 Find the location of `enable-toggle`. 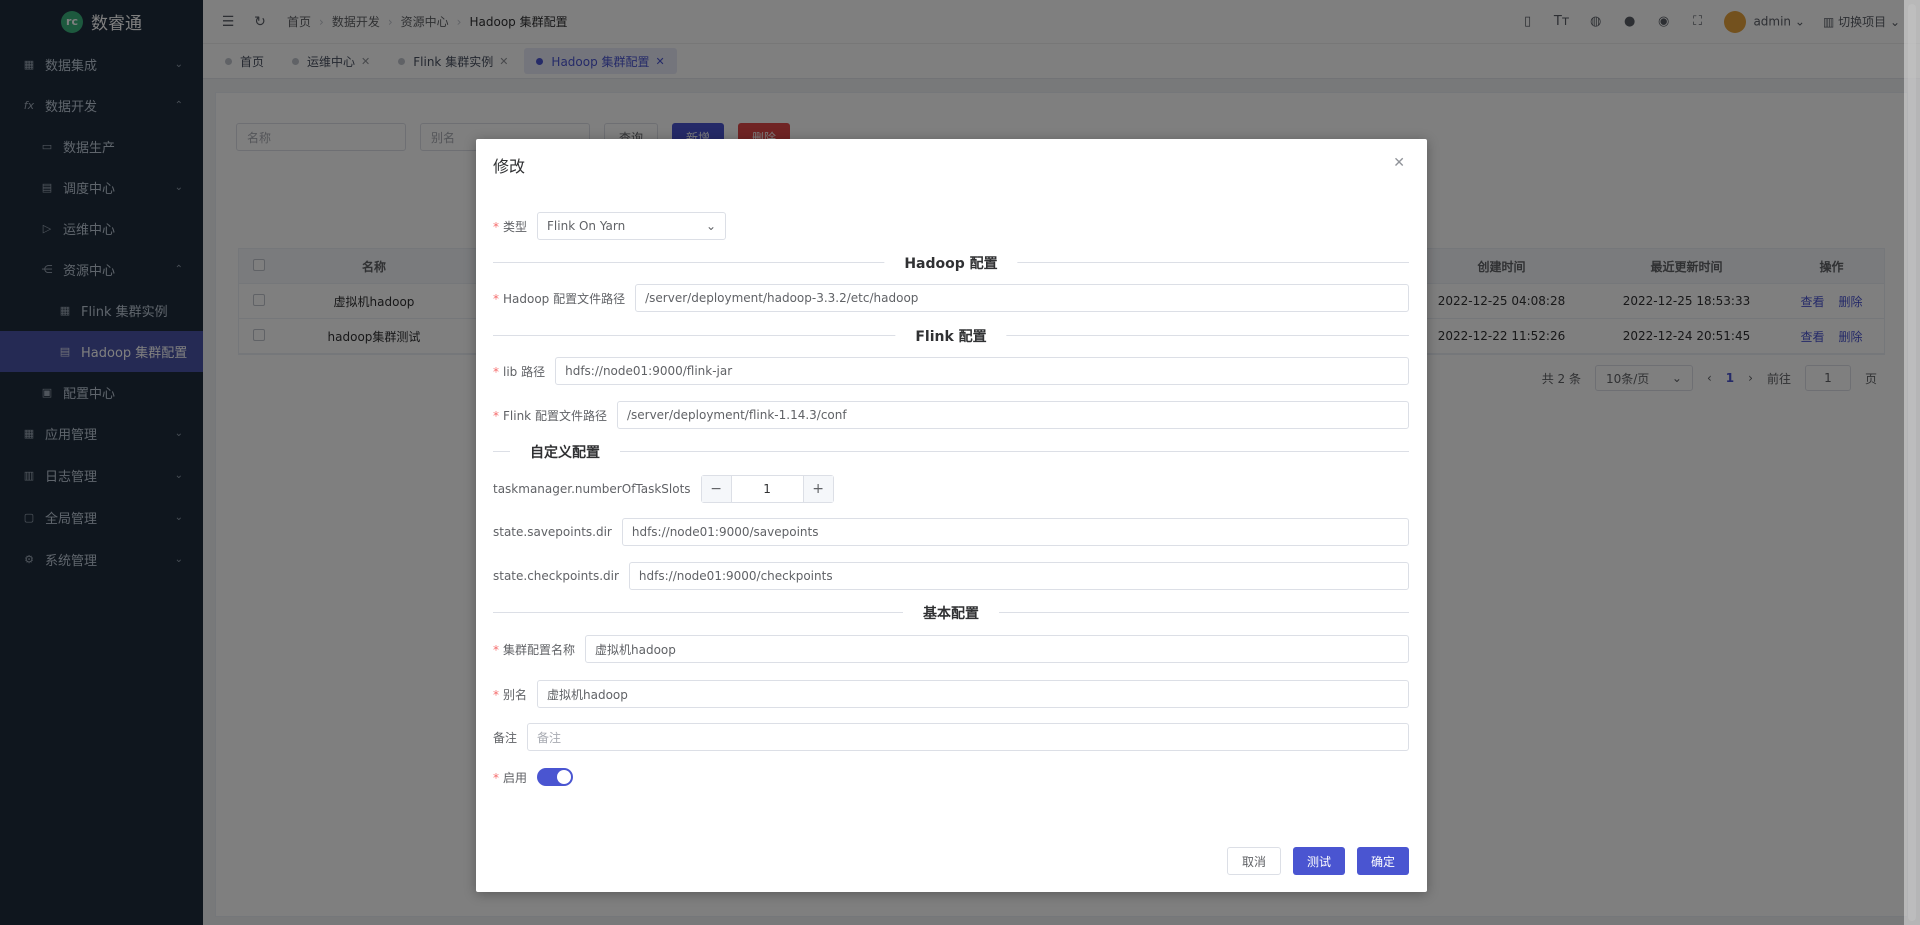

enable-toggle is located at coordinates (555, 777).